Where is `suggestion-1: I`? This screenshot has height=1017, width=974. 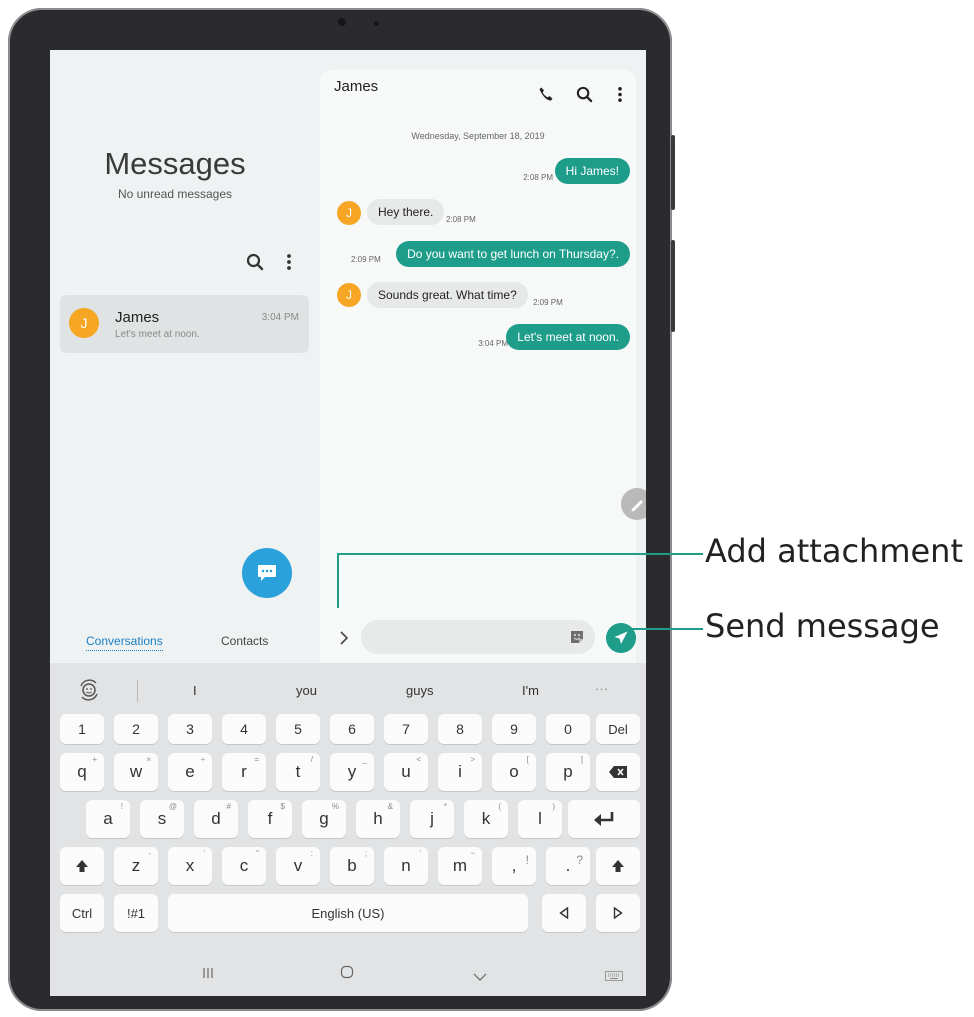 suggestion-1: I is located at coordinates (195, 690).